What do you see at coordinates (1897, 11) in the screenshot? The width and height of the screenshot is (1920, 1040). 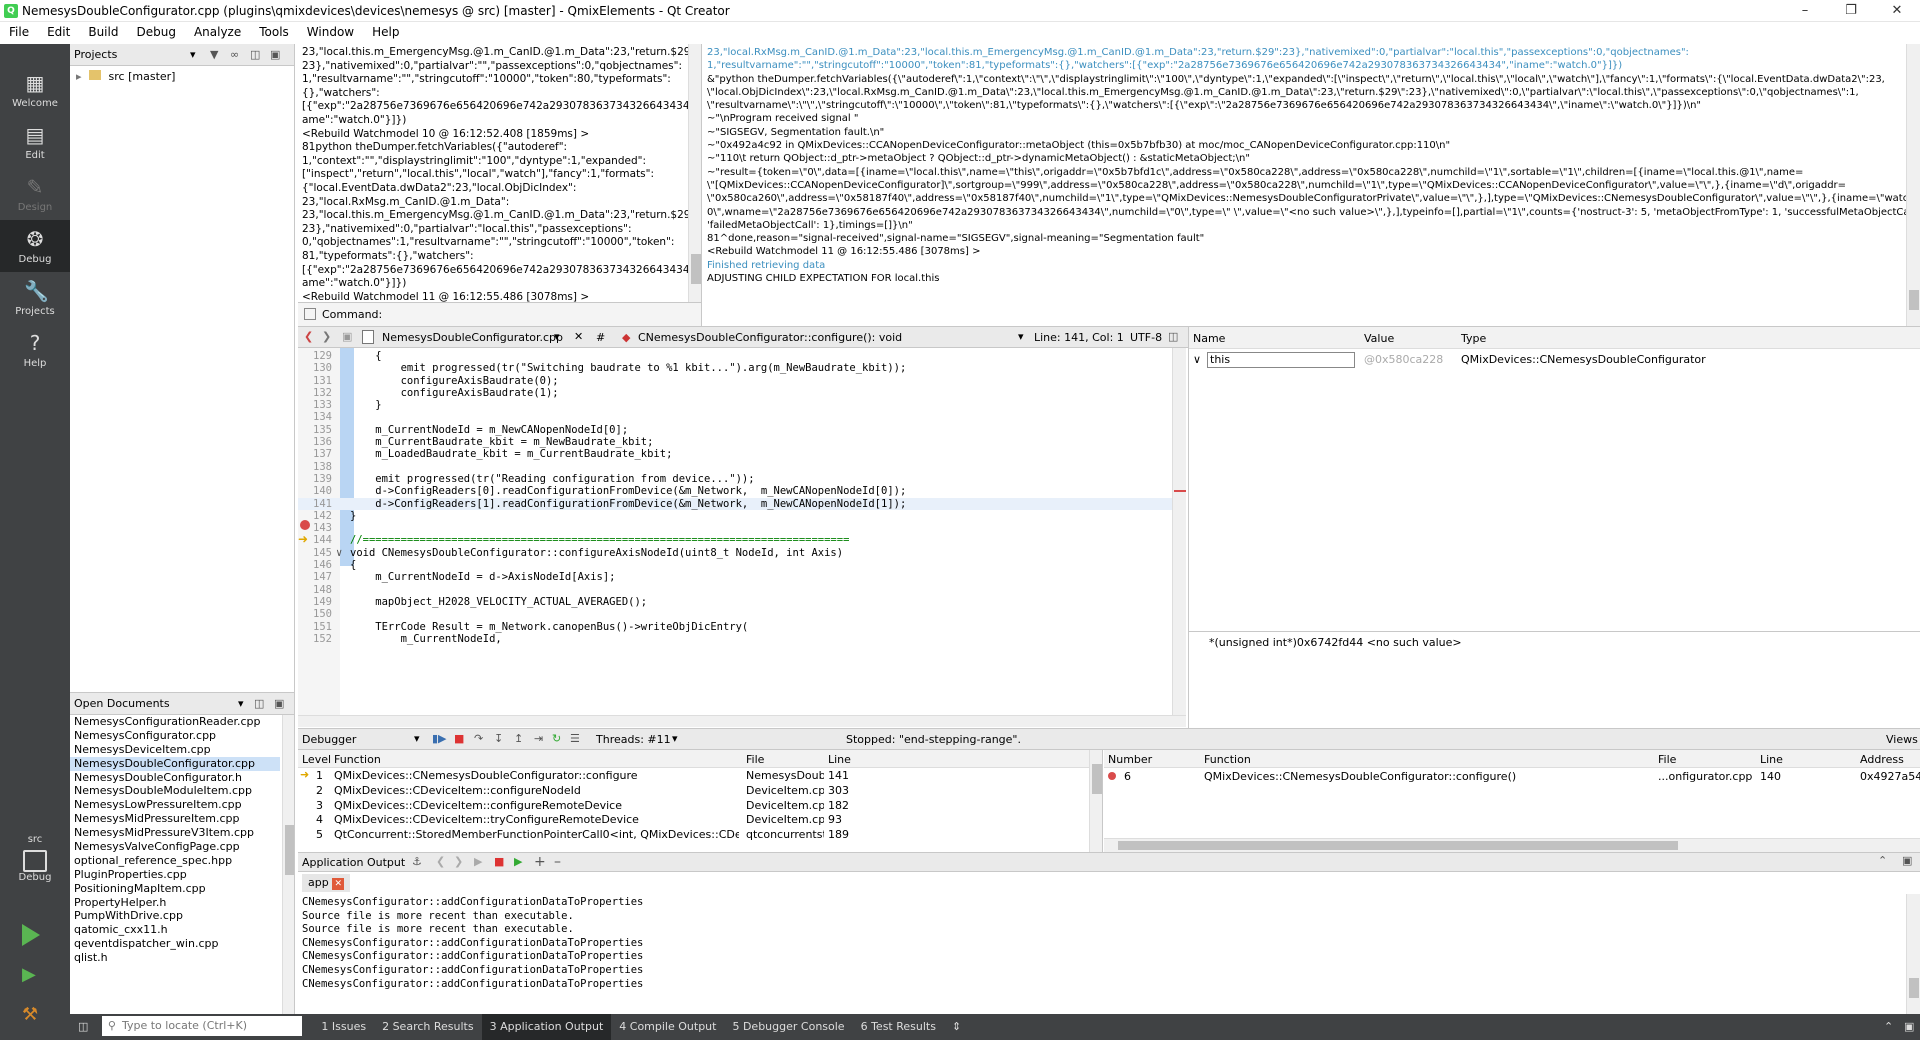 I see `close-icon: ✕` at bounding box center [1897, 11].